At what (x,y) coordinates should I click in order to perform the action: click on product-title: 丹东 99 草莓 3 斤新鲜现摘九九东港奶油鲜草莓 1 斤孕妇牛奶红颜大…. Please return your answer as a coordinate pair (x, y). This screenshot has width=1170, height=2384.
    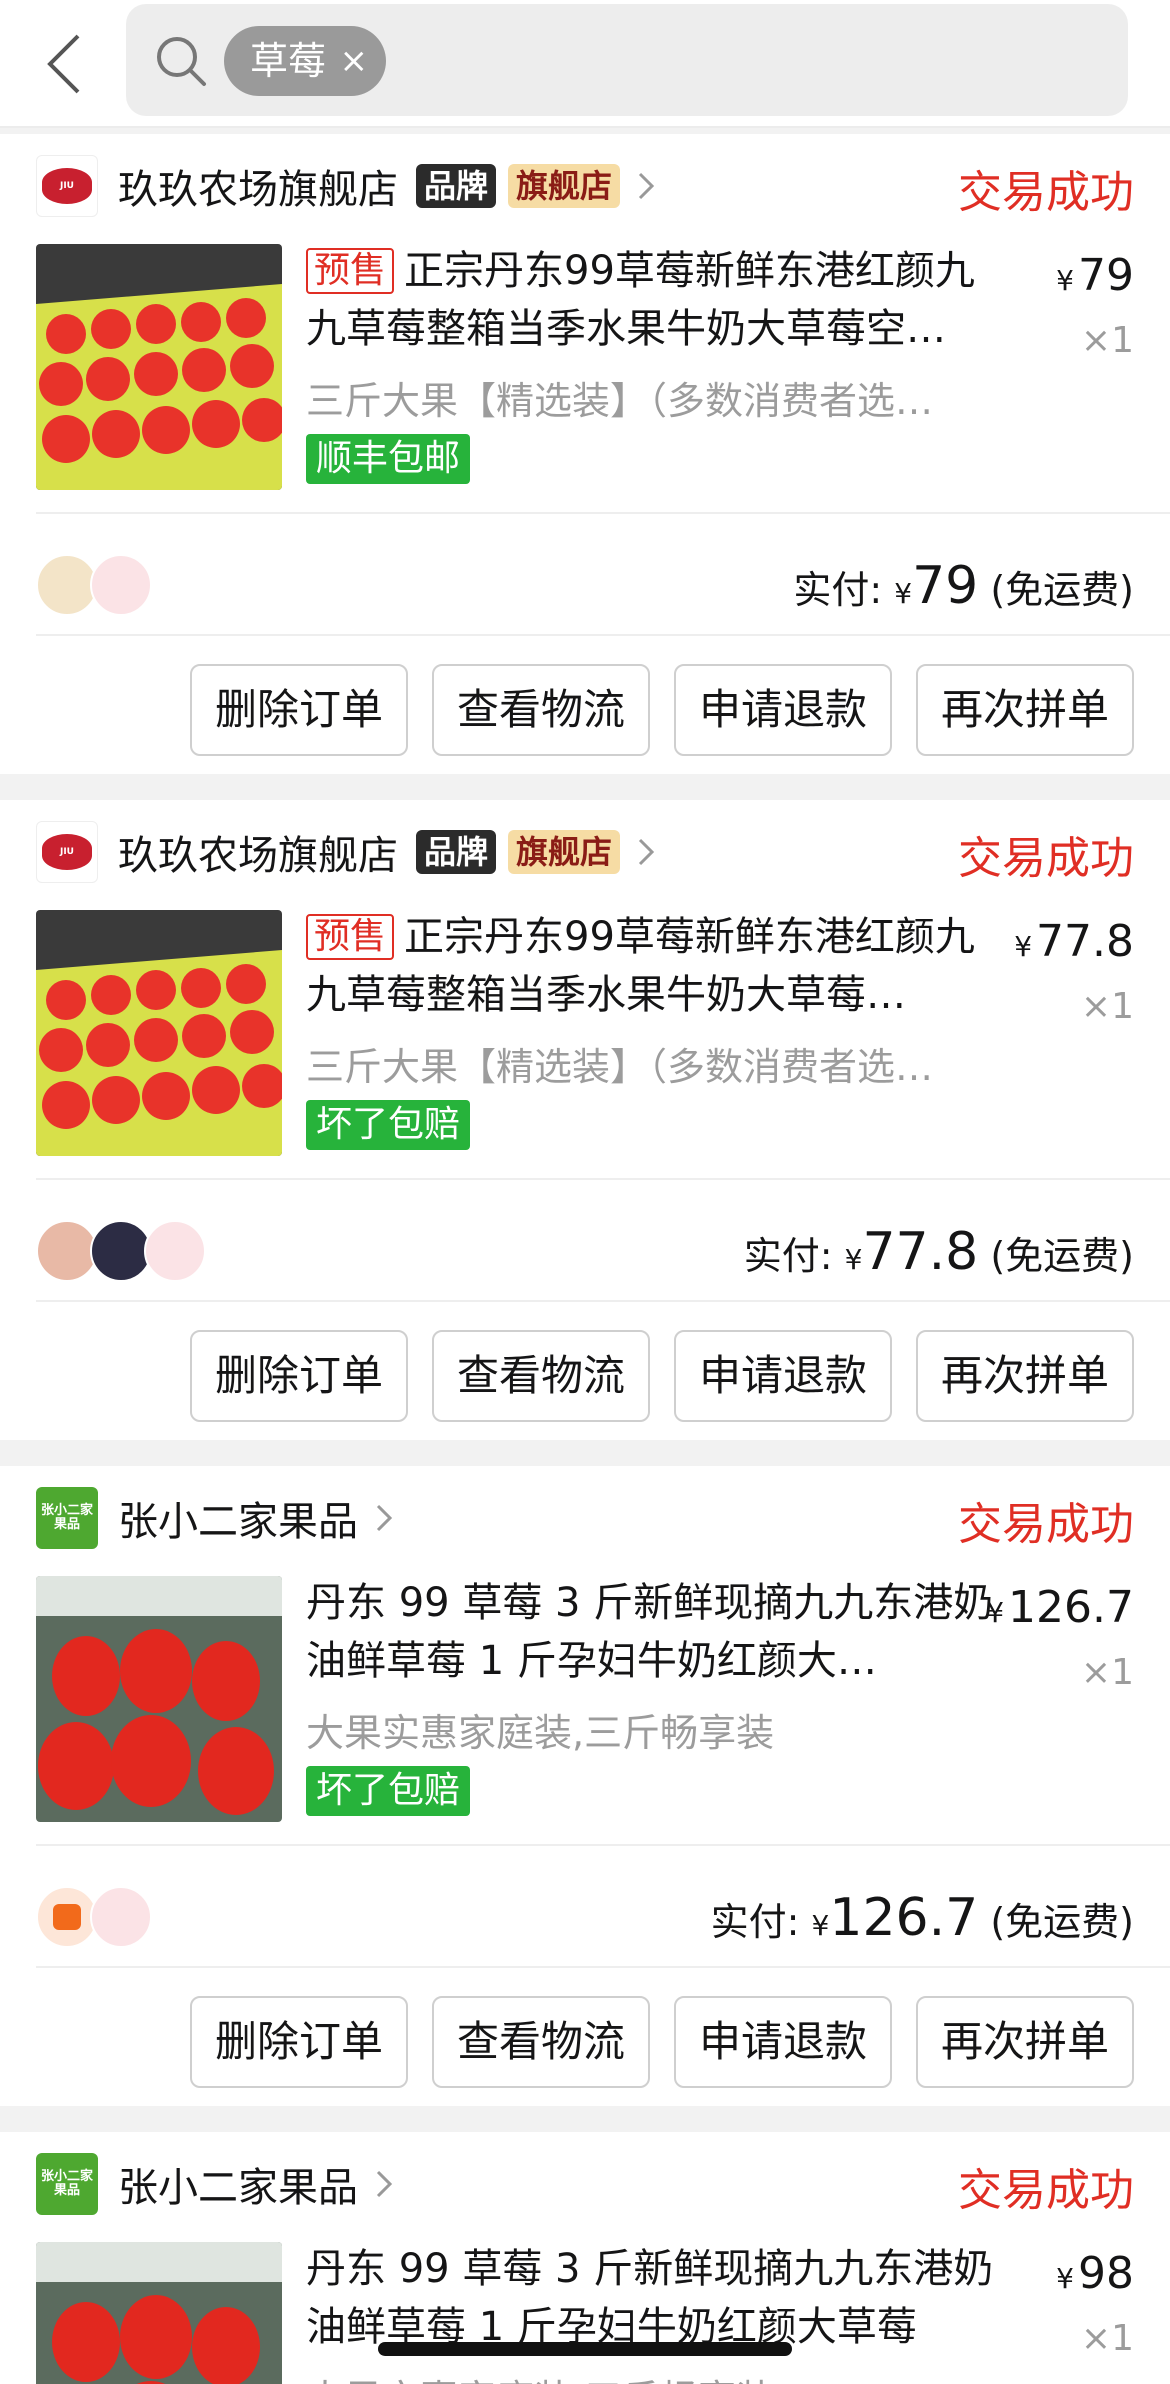
    Looking at the image, I should click on (656, 1632).